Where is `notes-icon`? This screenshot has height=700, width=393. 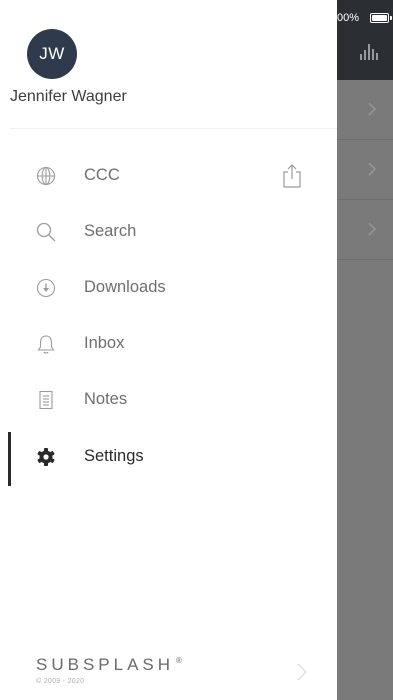 notes-icon is located at coordinates (46, 400).